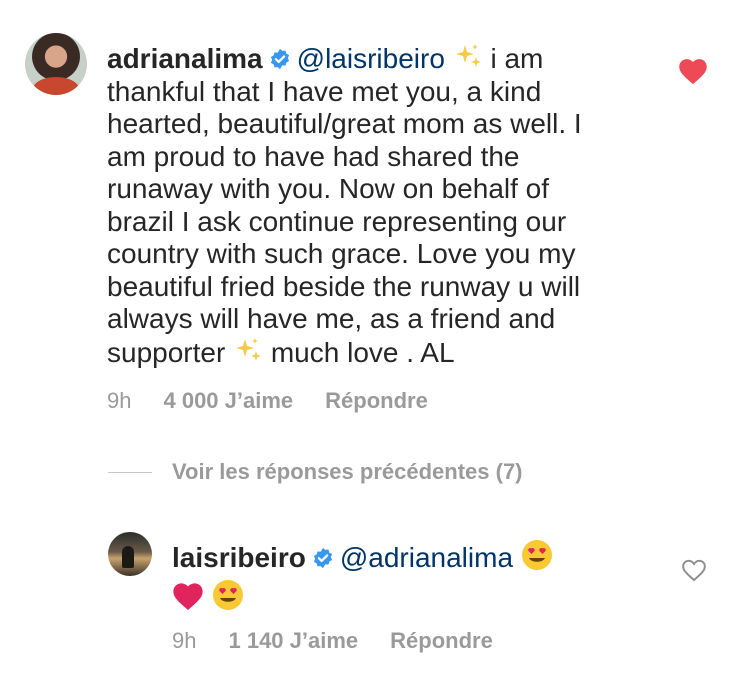  I want to click on replies-divider, so click(130, 472).